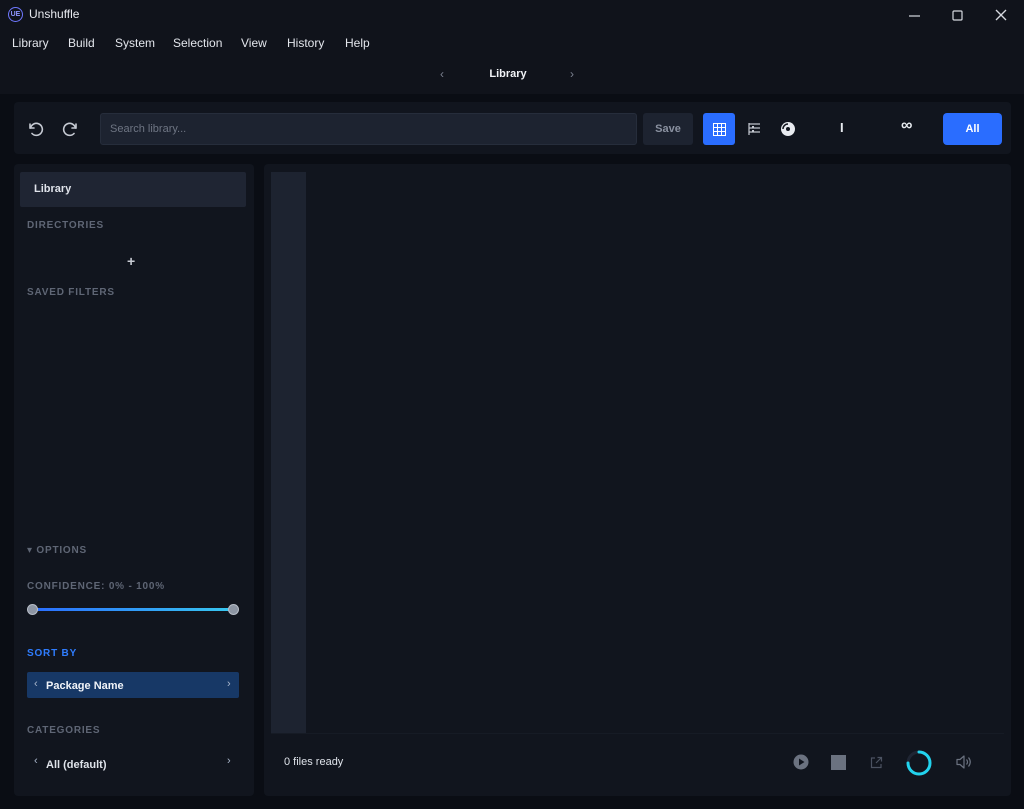  Describe the element at coordinates (305, 43) in the screenshot. I see `menu-history: History` at that location.